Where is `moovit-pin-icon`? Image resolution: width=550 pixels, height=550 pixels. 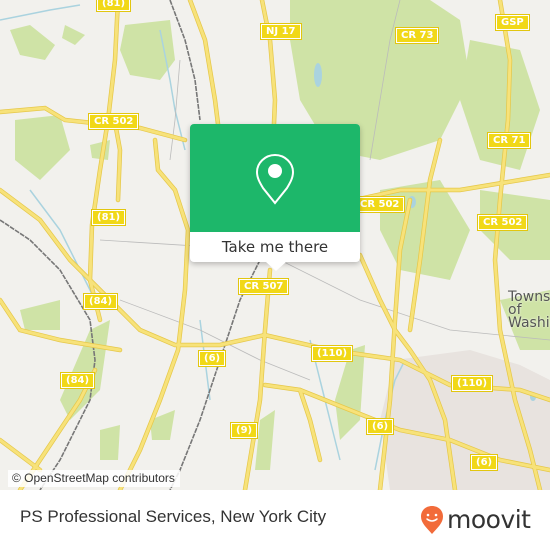
moovit-pin-icon is located at coordinates (432, 520).